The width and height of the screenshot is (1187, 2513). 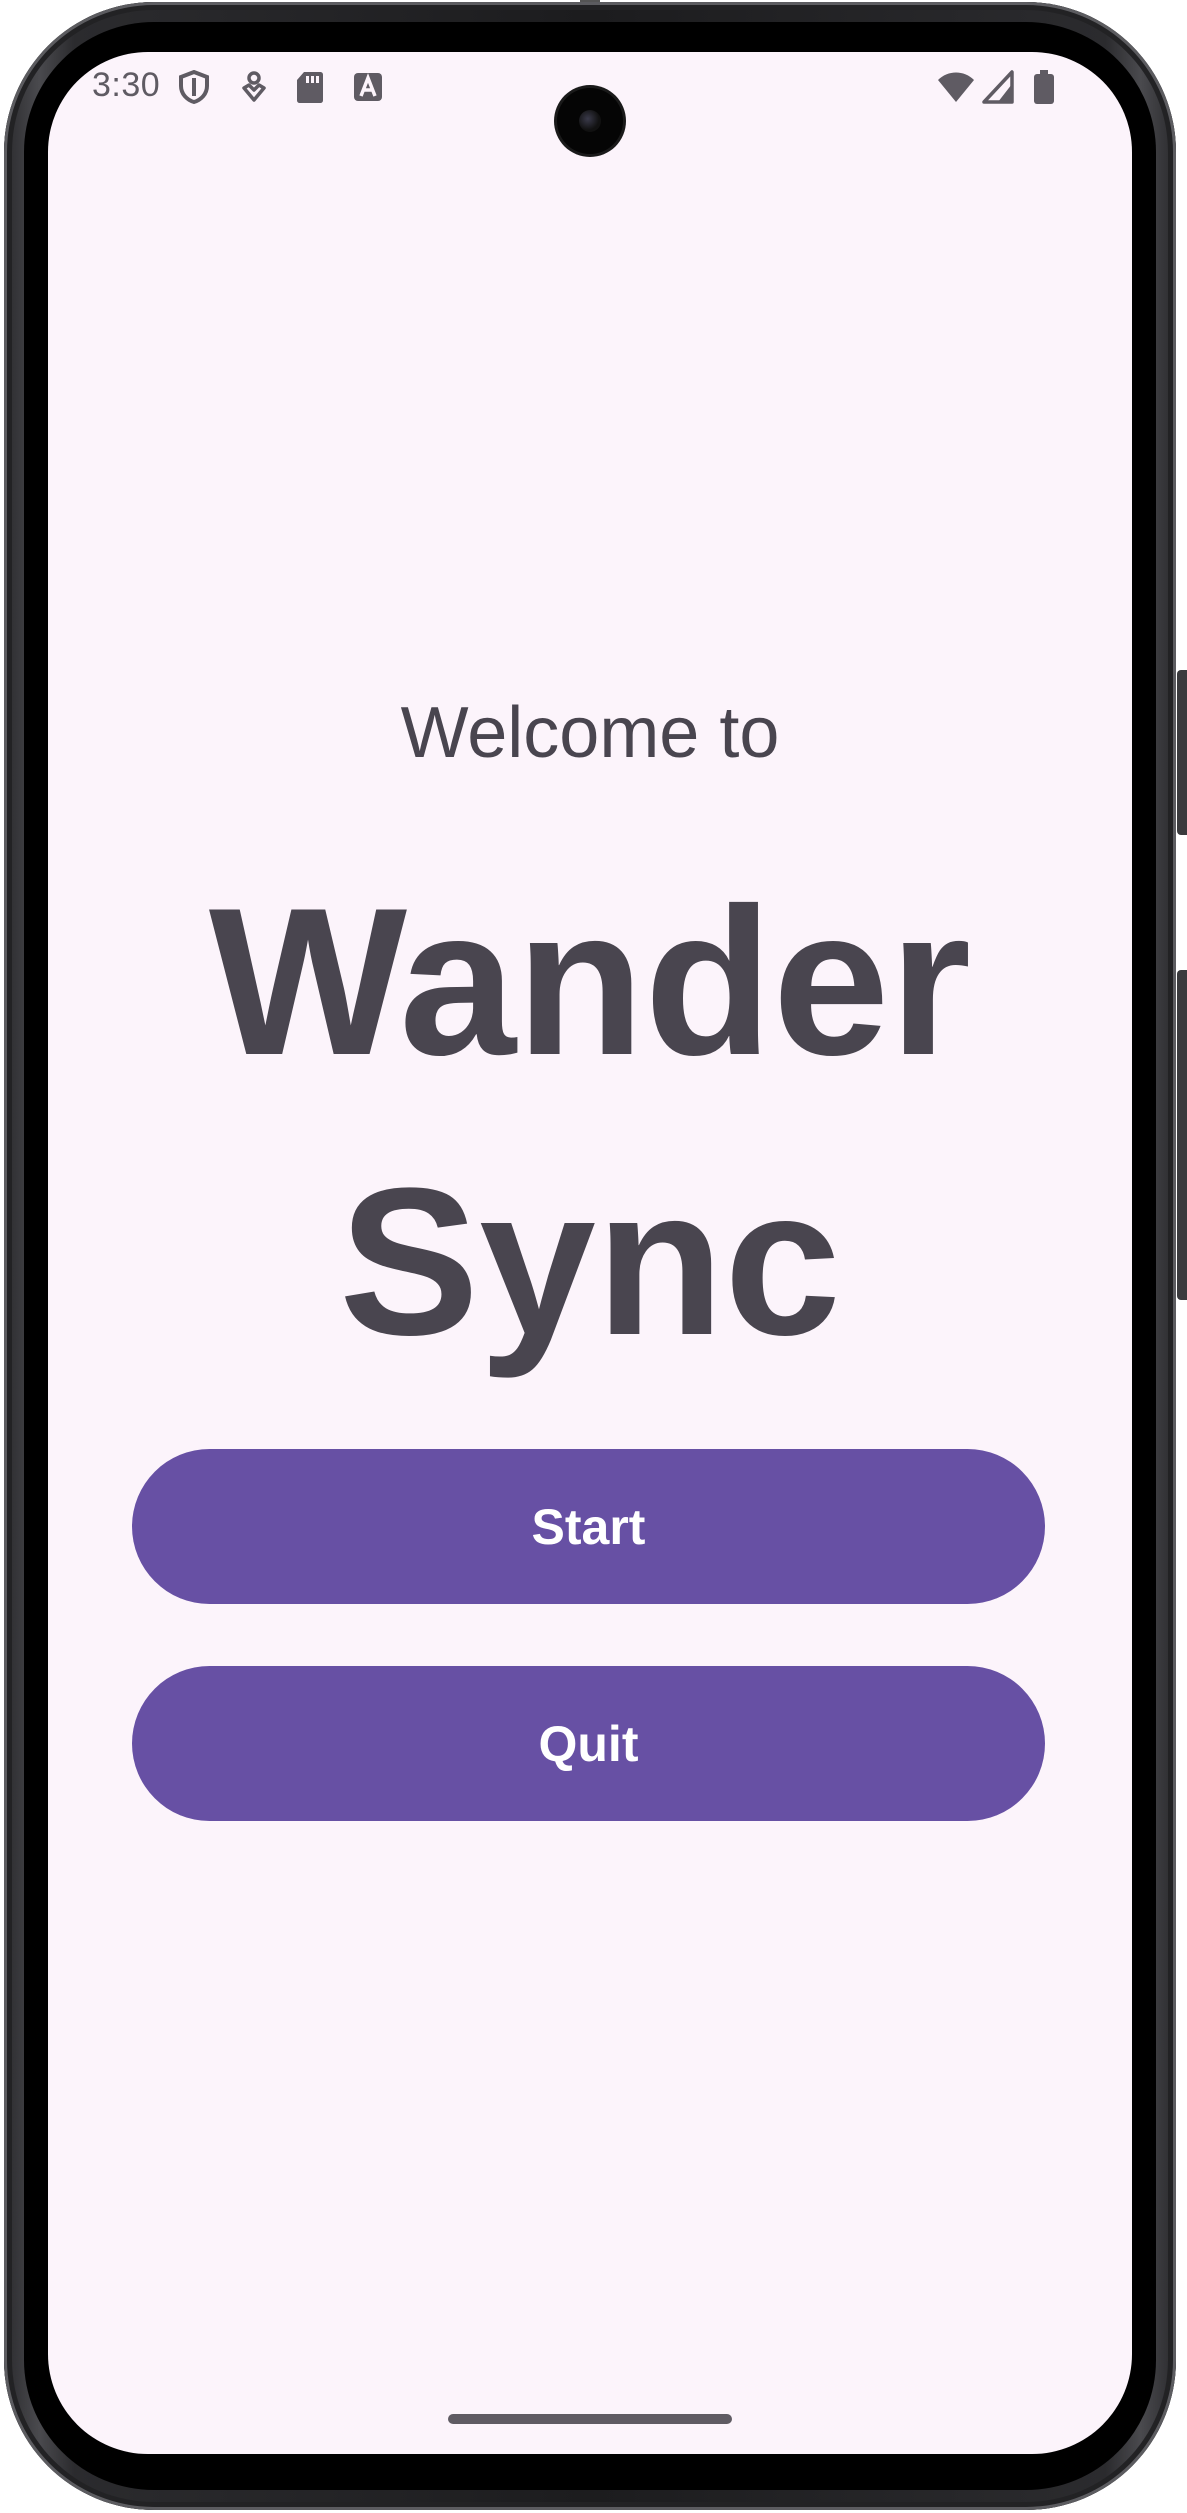 What do you see at coordinates (1182, 752) in the screenshot?
I see `power-button` at bounding box center [1182, 752].